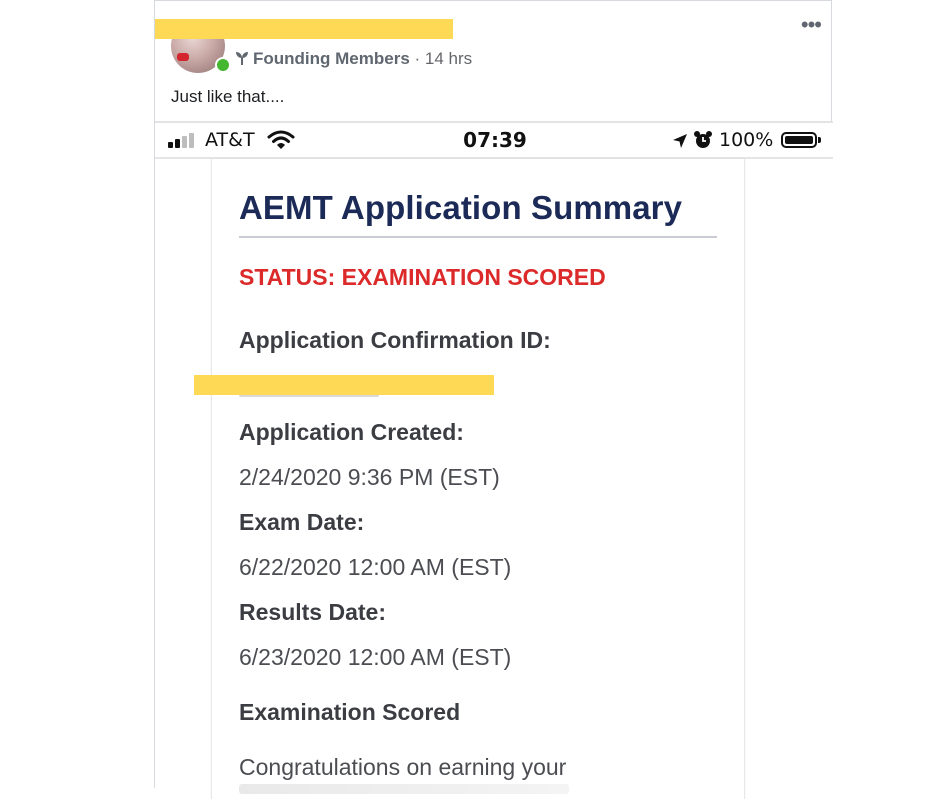 The width and height of the screenshot is (940, 799). What do you see at coordinates (344, 385) in the screenshot?
I see `confirmation-id-redaction` at bounding box center [344, 385].